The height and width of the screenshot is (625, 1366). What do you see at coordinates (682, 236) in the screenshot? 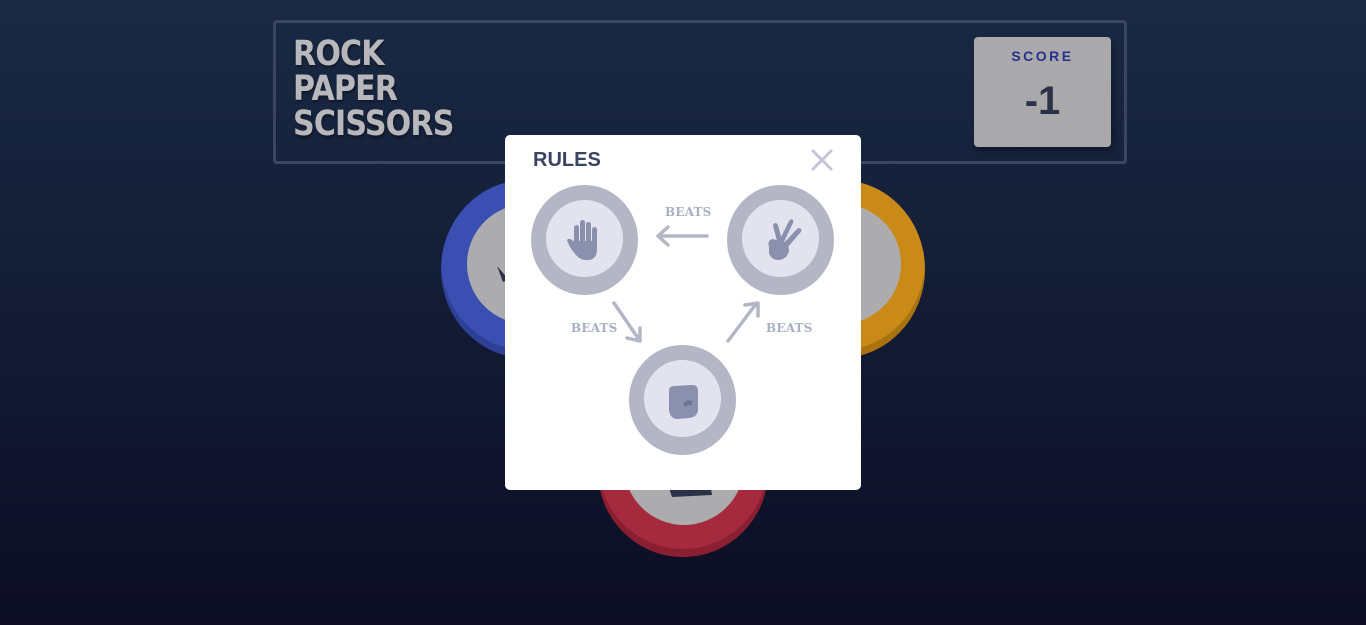
I see `arrow-scissors-beats-paper` at bounding box center [682, 236].